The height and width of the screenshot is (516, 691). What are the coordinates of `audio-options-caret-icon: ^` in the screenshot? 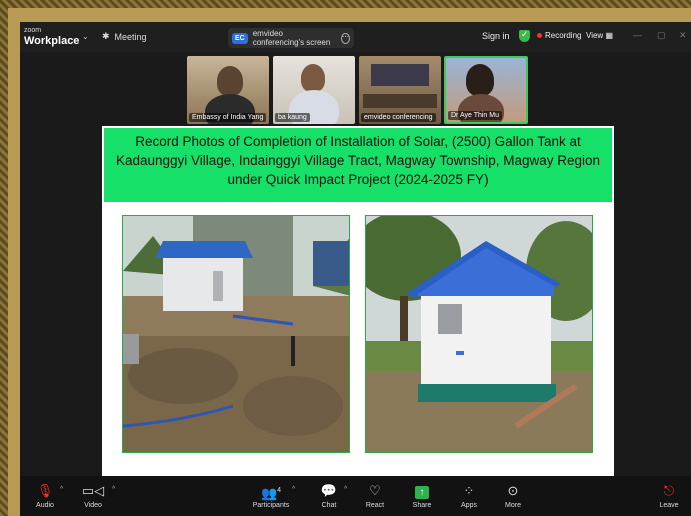 It's located at (61, 489).